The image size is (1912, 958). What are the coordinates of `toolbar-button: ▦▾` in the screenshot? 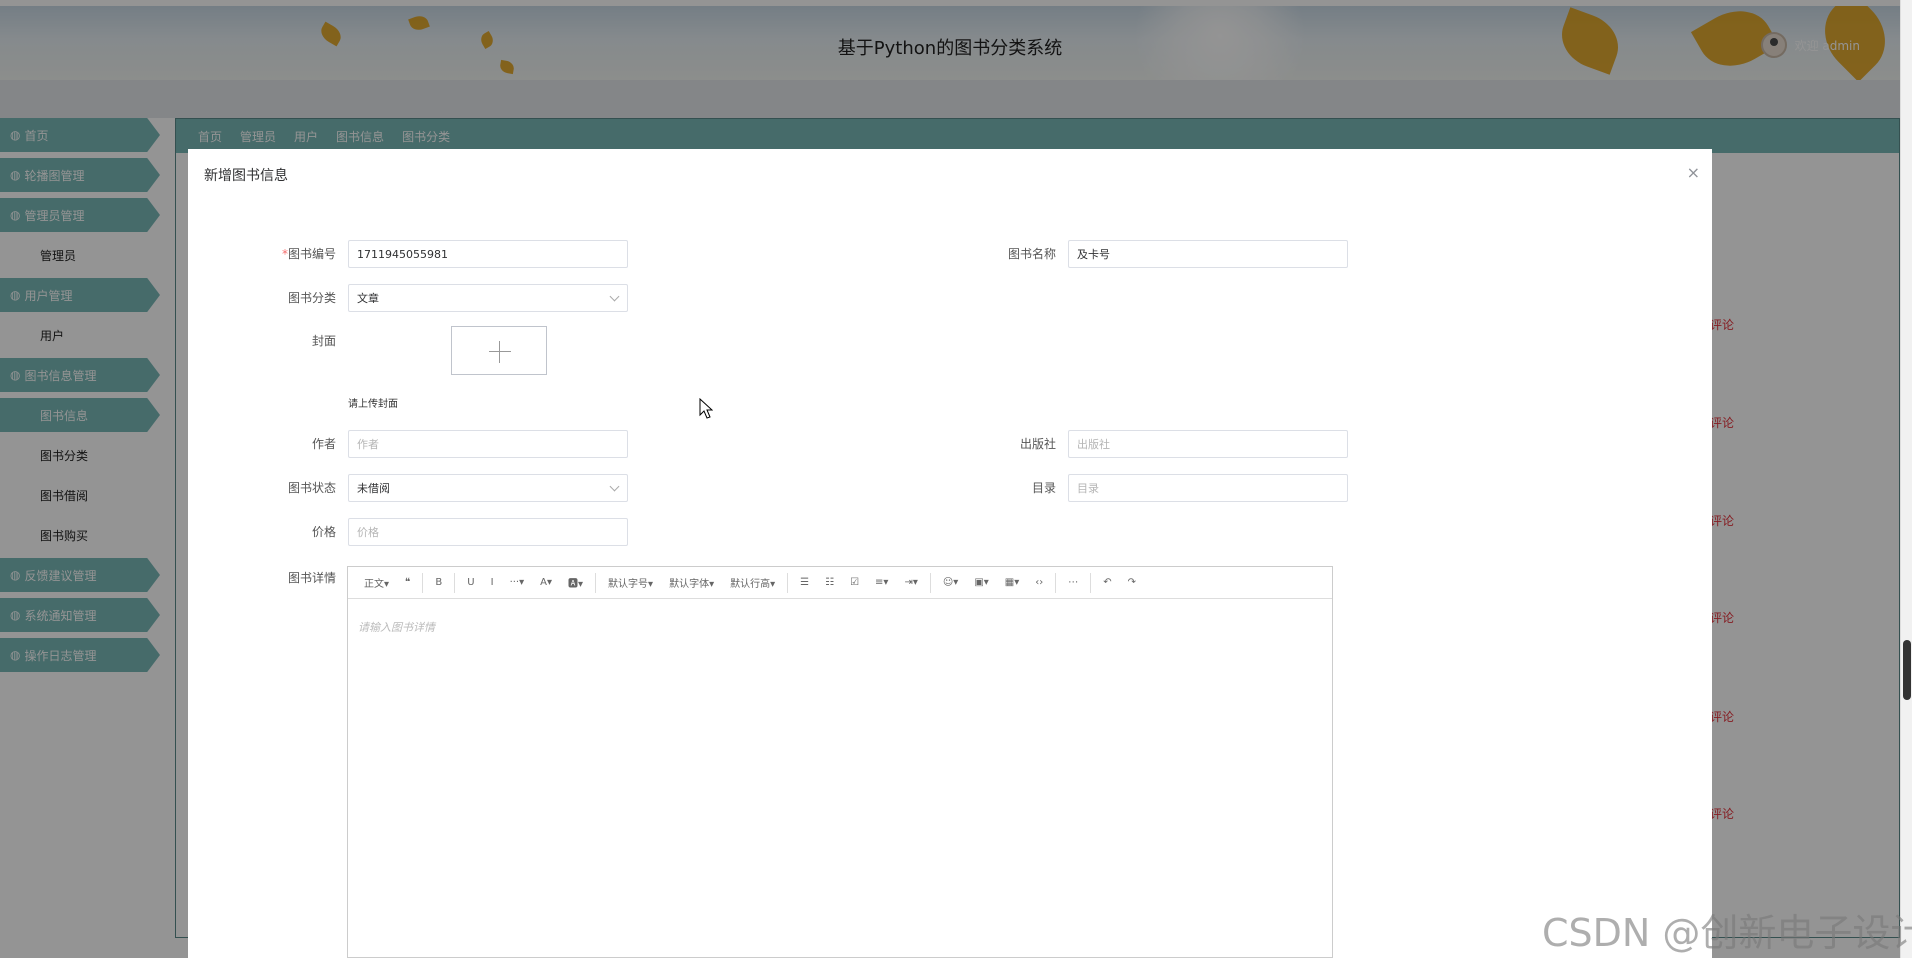 It's located at (1012, 582).